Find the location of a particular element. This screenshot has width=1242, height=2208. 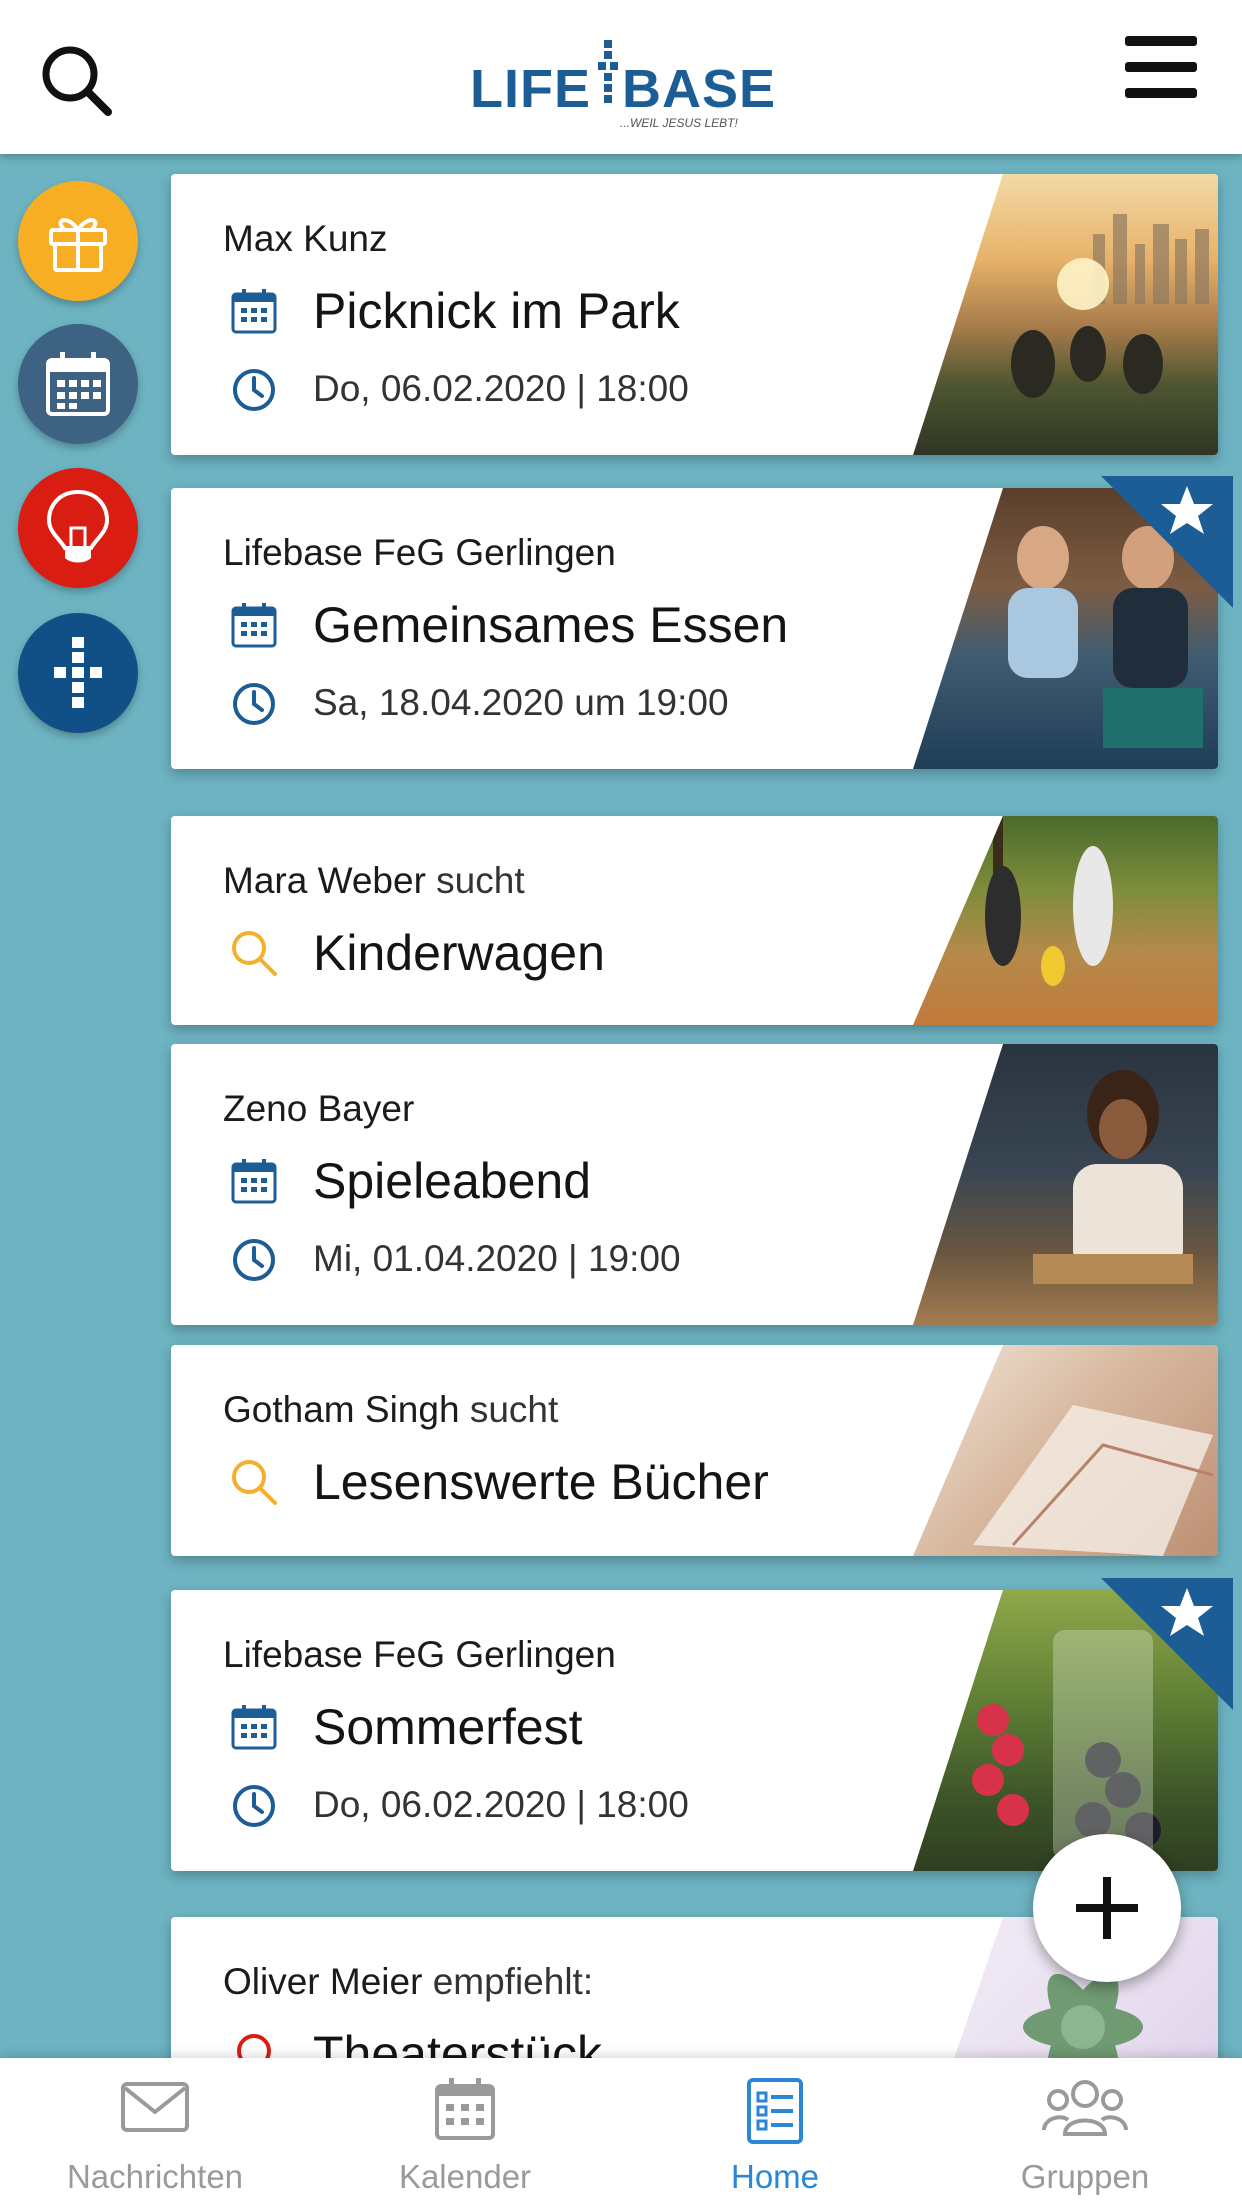

card-author: Gotham Singh sucht is located at coordinates (391, 1409).